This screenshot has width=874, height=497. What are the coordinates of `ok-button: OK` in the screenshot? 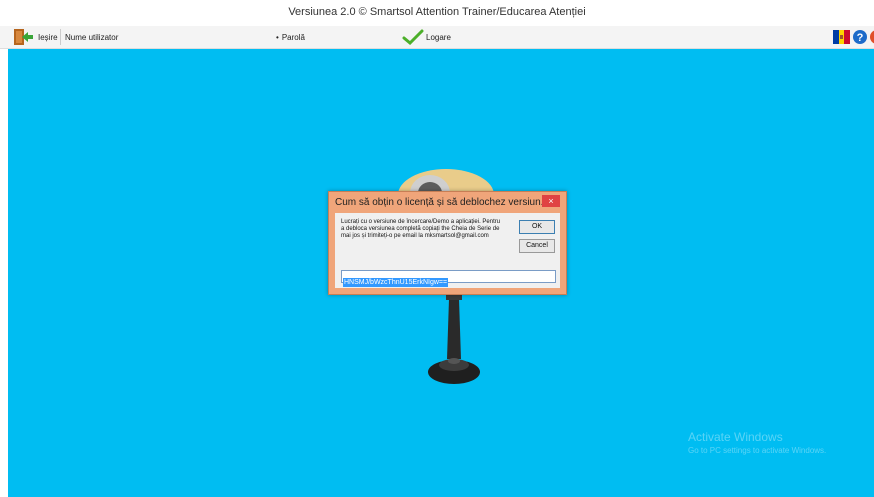 It's located at (537, 227).